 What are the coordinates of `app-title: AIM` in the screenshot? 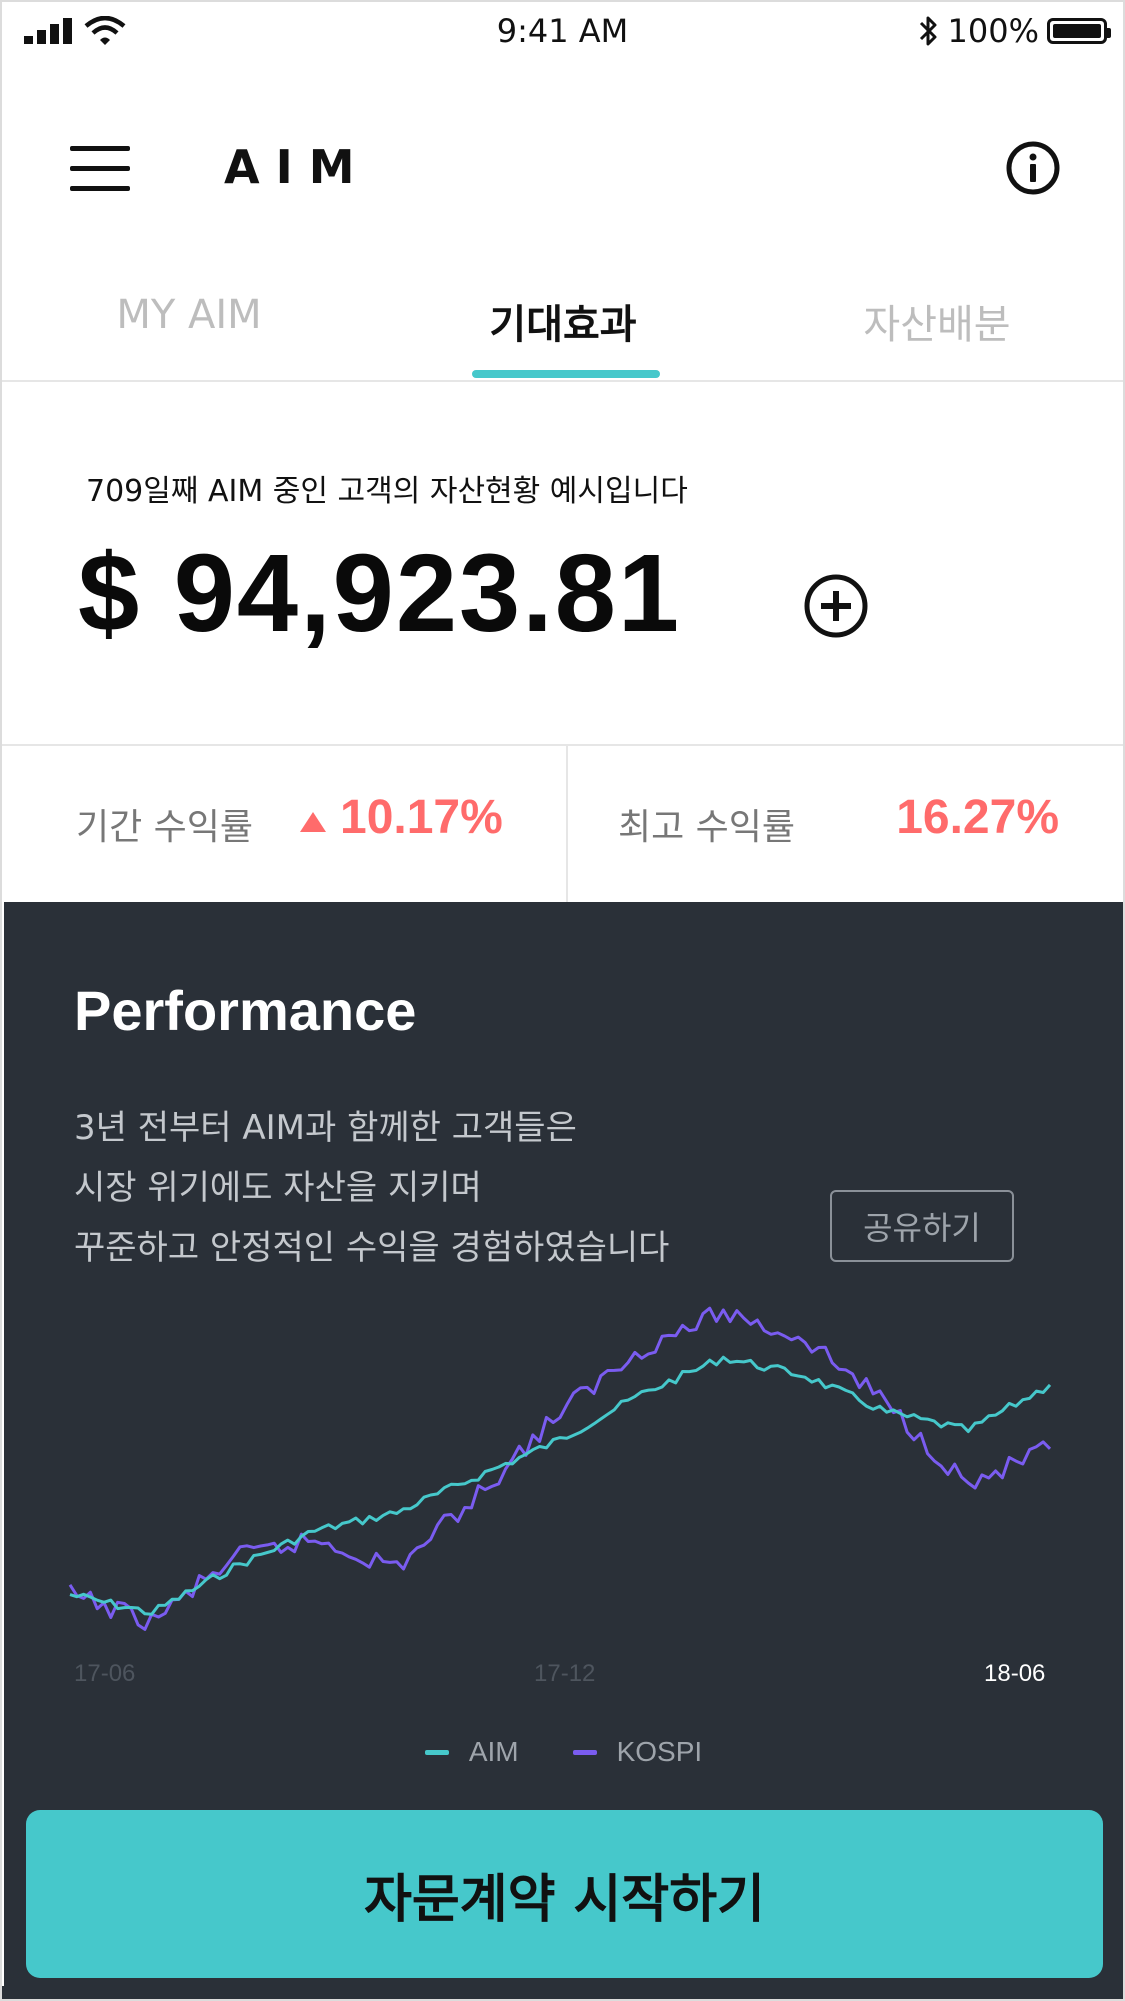 It's located at (297, 167).